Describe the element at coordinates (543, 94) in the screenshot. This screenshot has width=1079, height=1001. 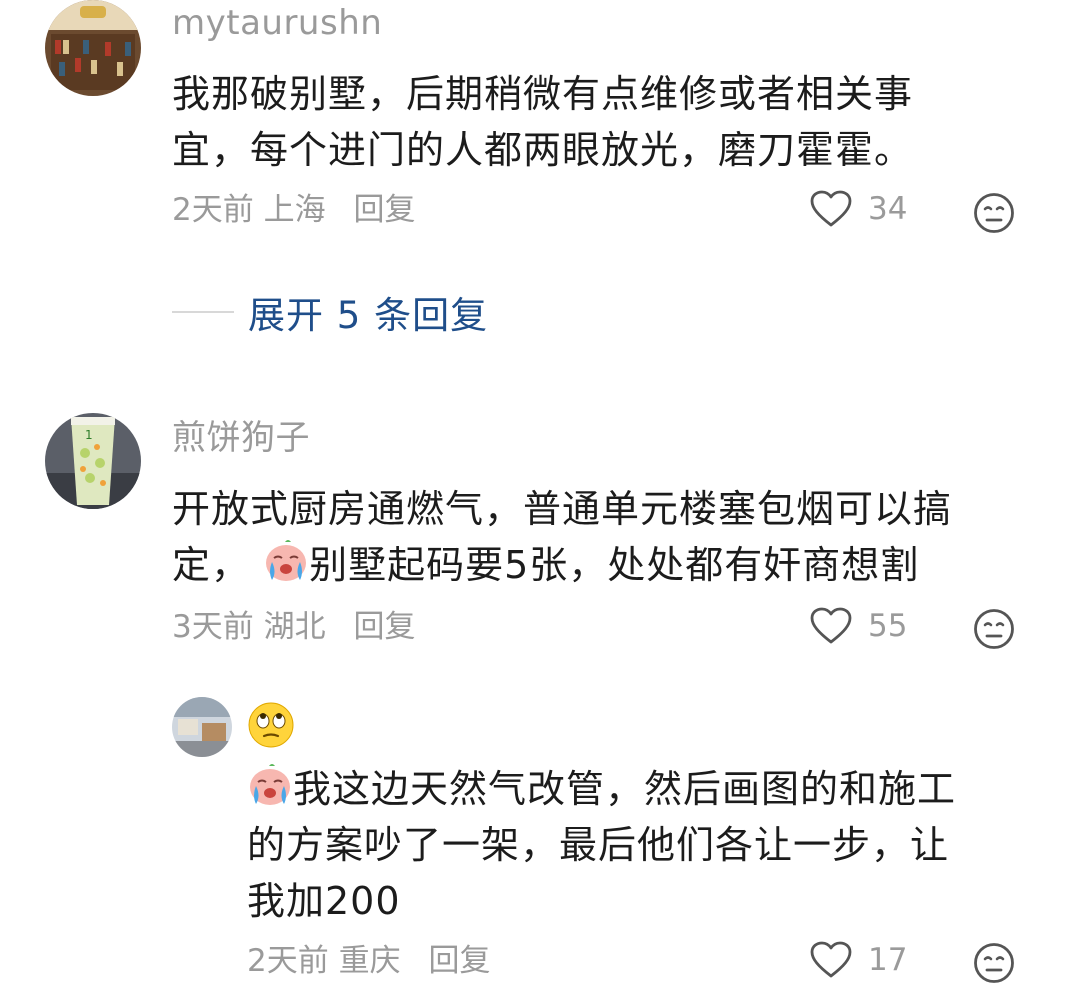
I see `comment-text-line: 我那破别墅，后期稍微有点维修或者相关事` at that location.